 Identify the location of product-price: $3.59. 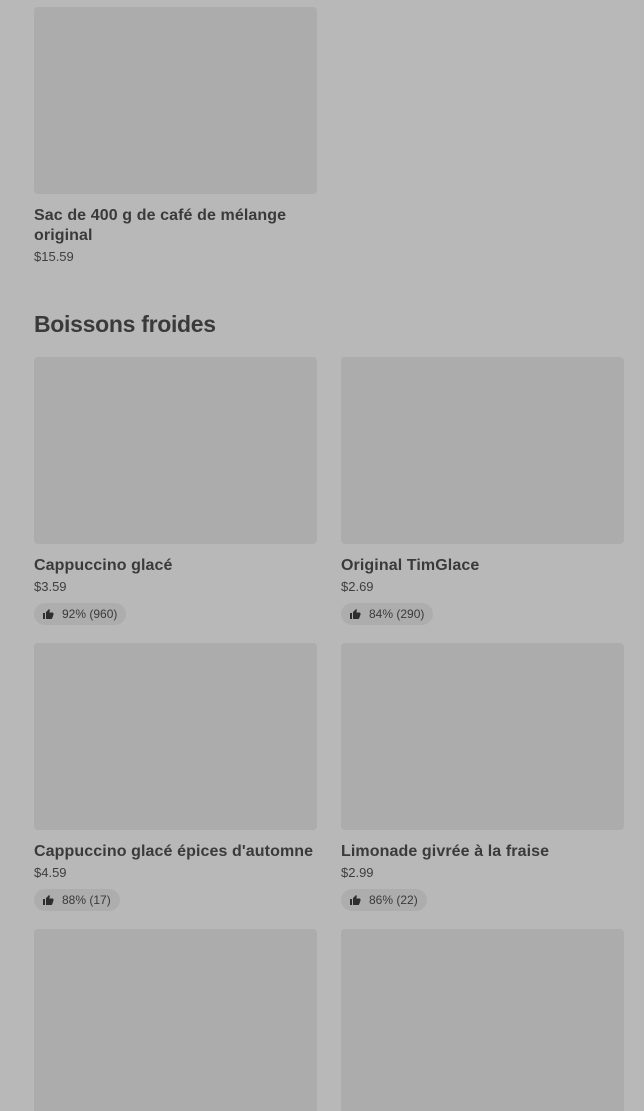
(50, 586).